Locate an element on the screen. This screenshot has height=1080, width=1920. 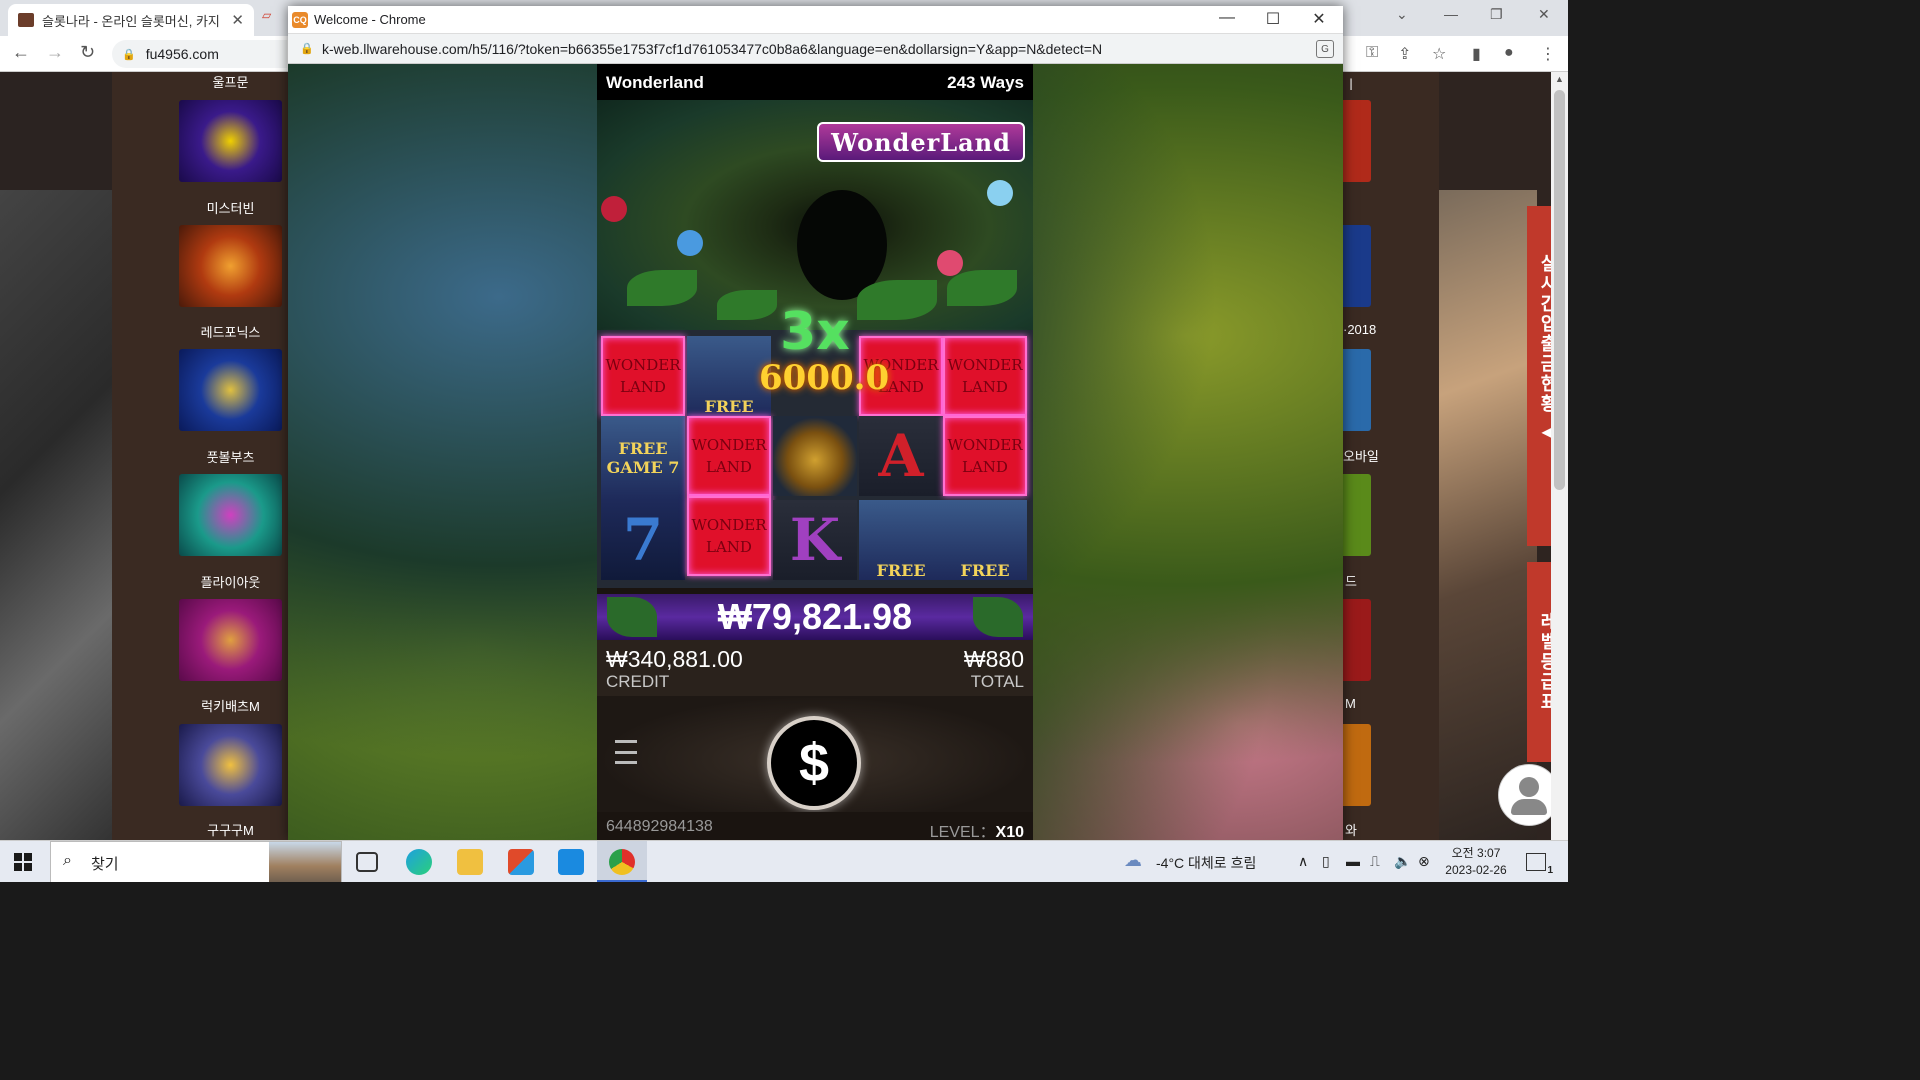
balance-panel: ₩340,881.00 CREDIT ₩880 TOTAL is located at coordinates (815, 668).